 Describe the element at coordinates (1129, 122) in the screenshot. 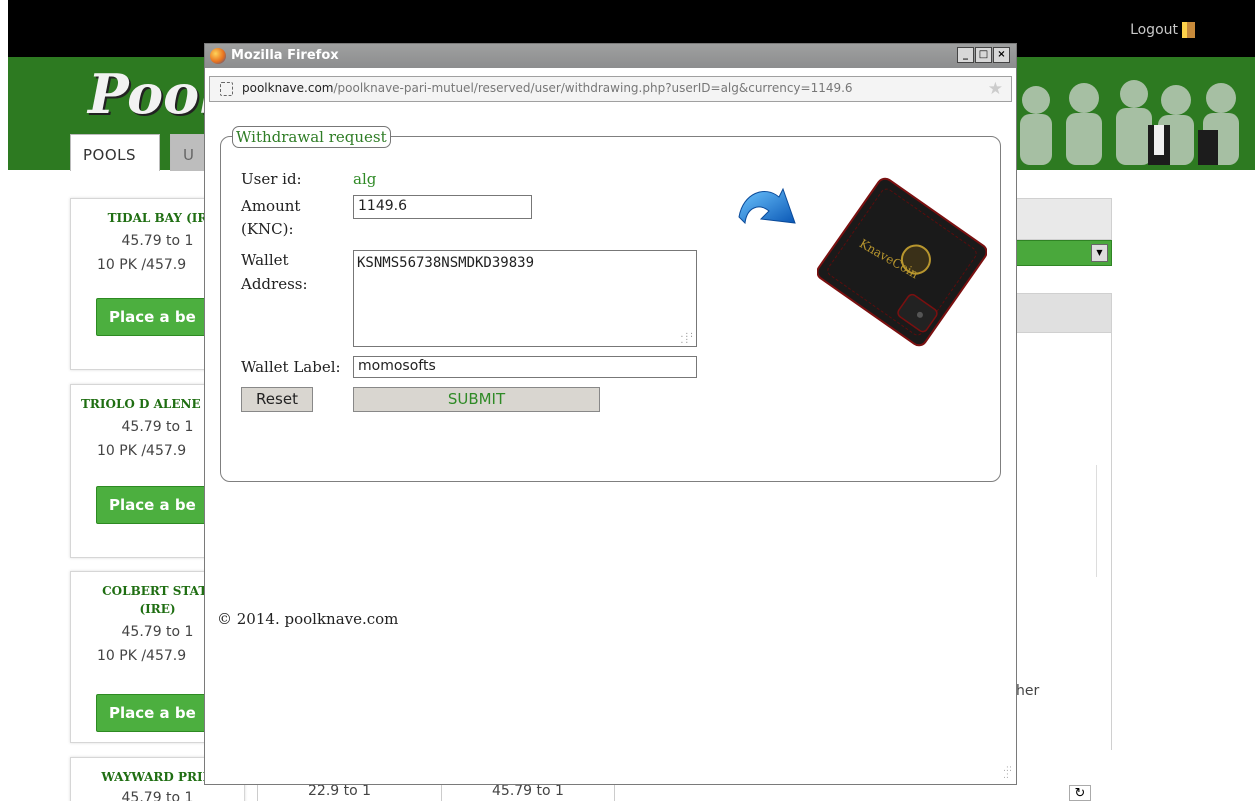

I see `people-banner-image` at that location.